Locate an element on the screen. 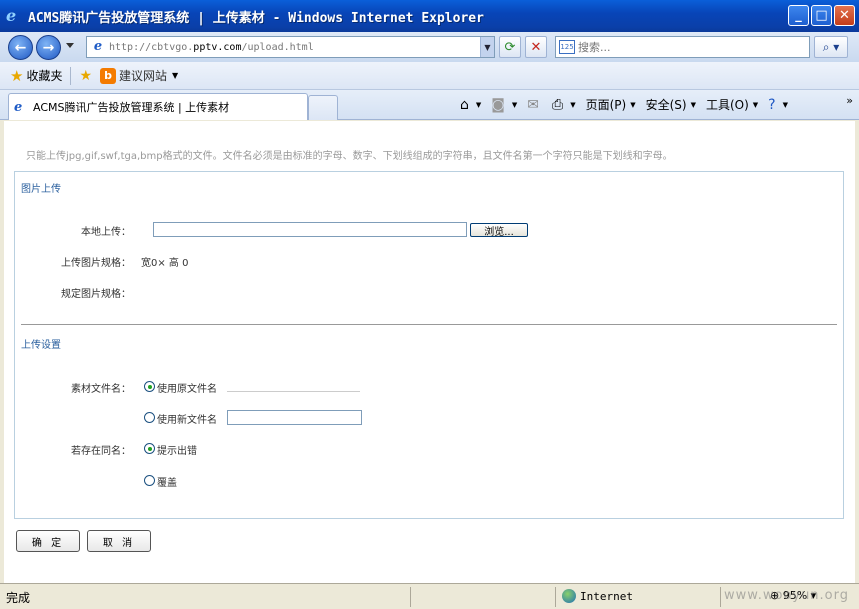 The height and width of the screenshot is (609, 859). overwrite-label: 覆盖 is located at coordinates (167, 481).